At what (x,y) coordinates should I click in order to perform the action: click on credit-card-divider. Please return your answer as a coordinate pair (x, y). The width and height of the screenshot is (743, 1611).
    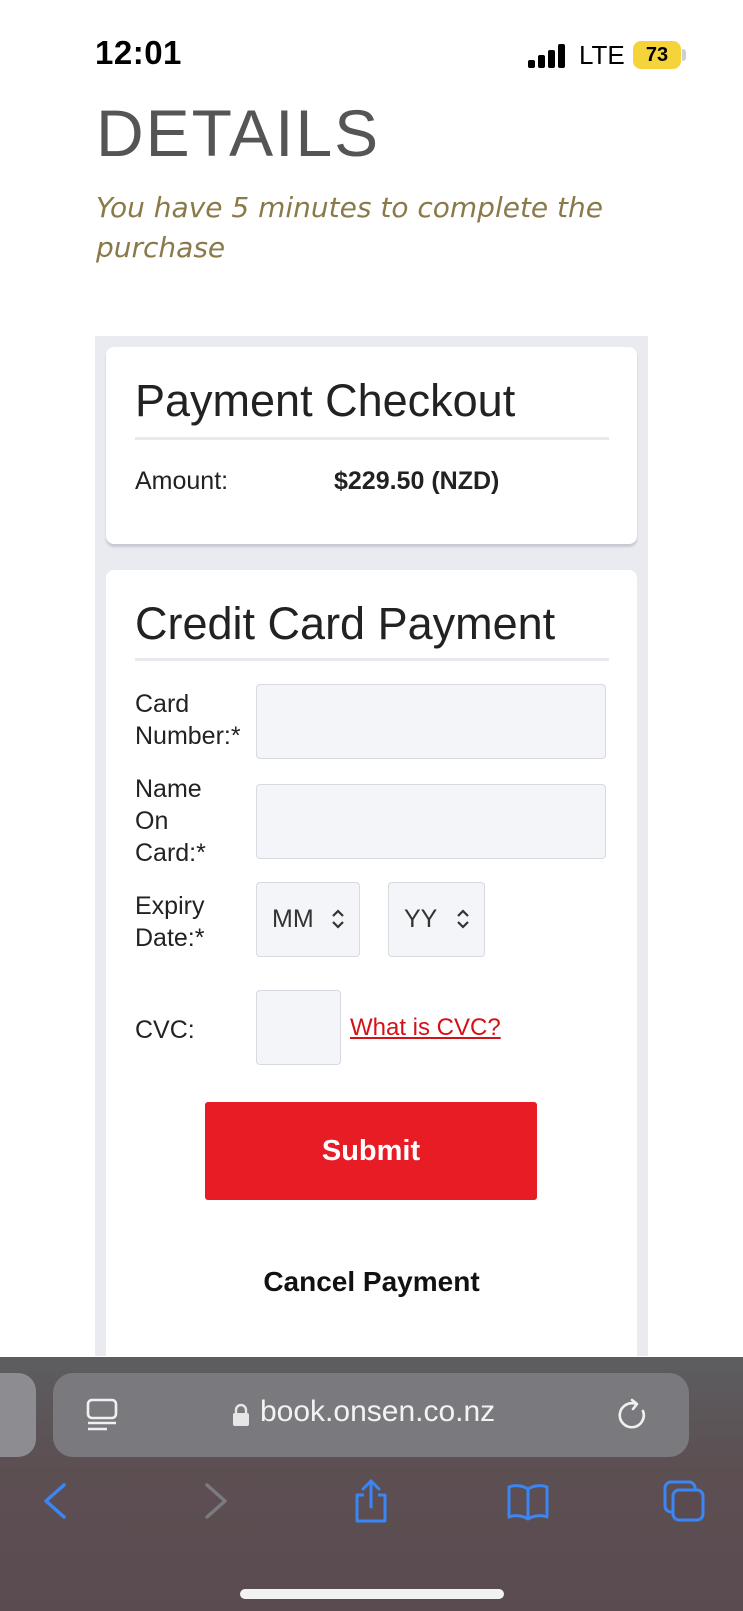
    Looking at the image, I should click on (372, 659).